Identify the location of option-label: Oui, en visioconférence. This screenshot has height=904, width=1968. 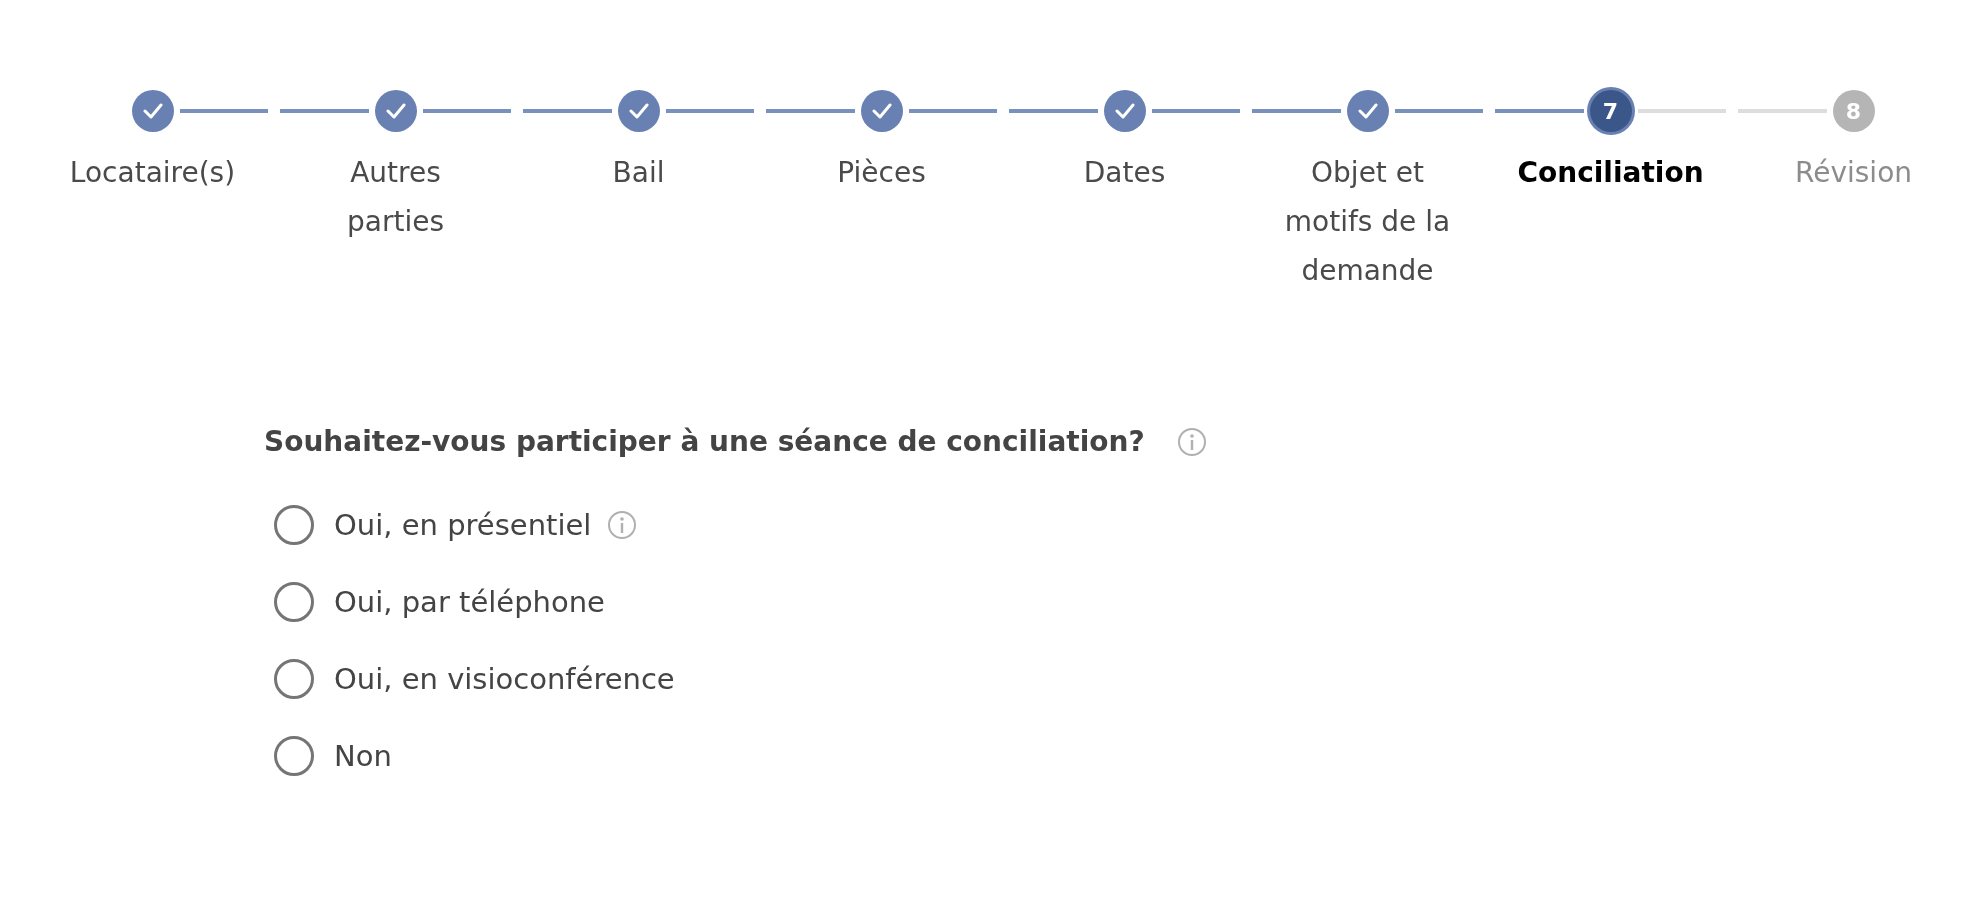
(504, 678).